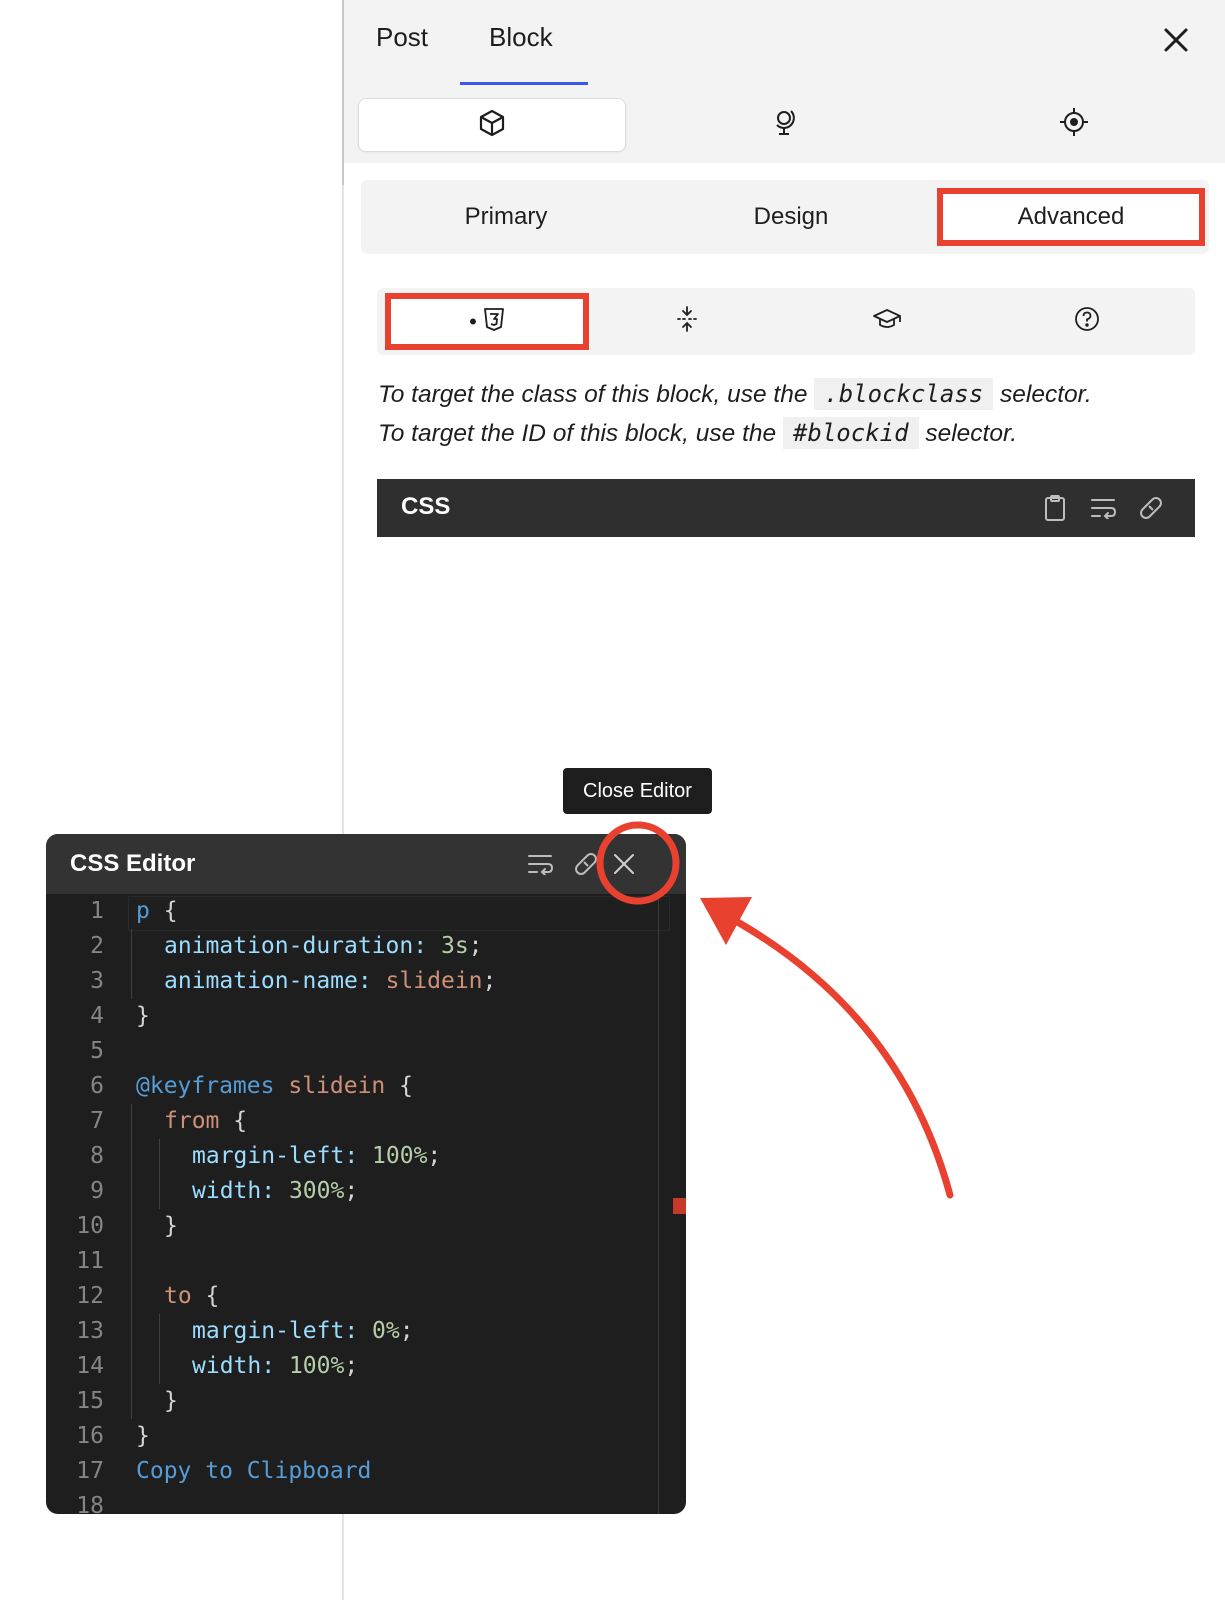 Image resolution: width=1225 pixels, height=1600 pixels. What do you see at coordinates (366, 1191) in the screenshot?
I see `code-line: 9 width: 300%;` at bounding box center [366, 1191].